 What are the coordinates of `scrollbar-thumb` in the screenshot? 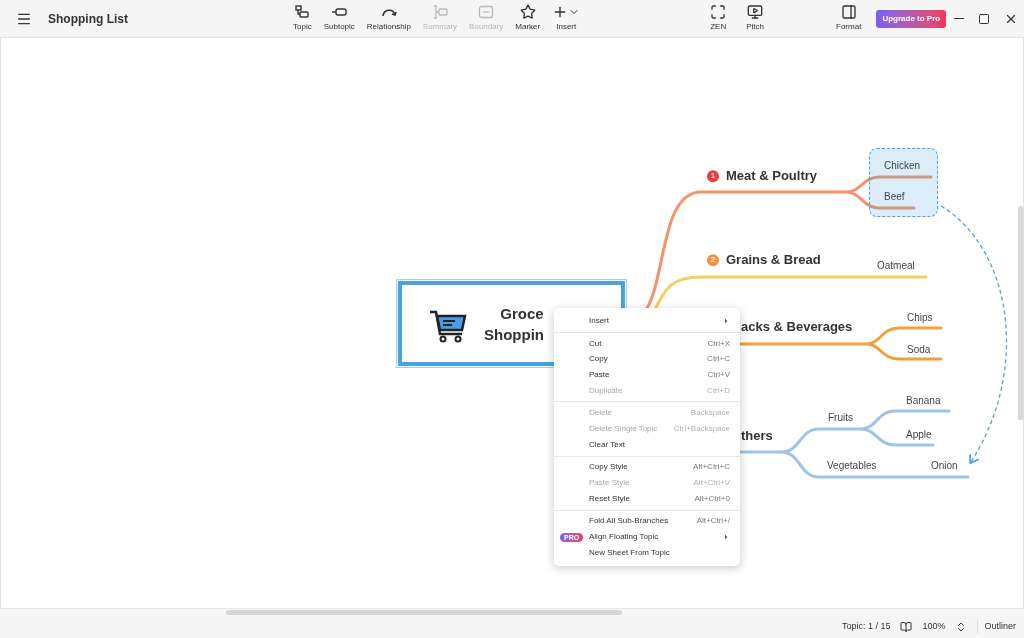 It's located at (424, 612).